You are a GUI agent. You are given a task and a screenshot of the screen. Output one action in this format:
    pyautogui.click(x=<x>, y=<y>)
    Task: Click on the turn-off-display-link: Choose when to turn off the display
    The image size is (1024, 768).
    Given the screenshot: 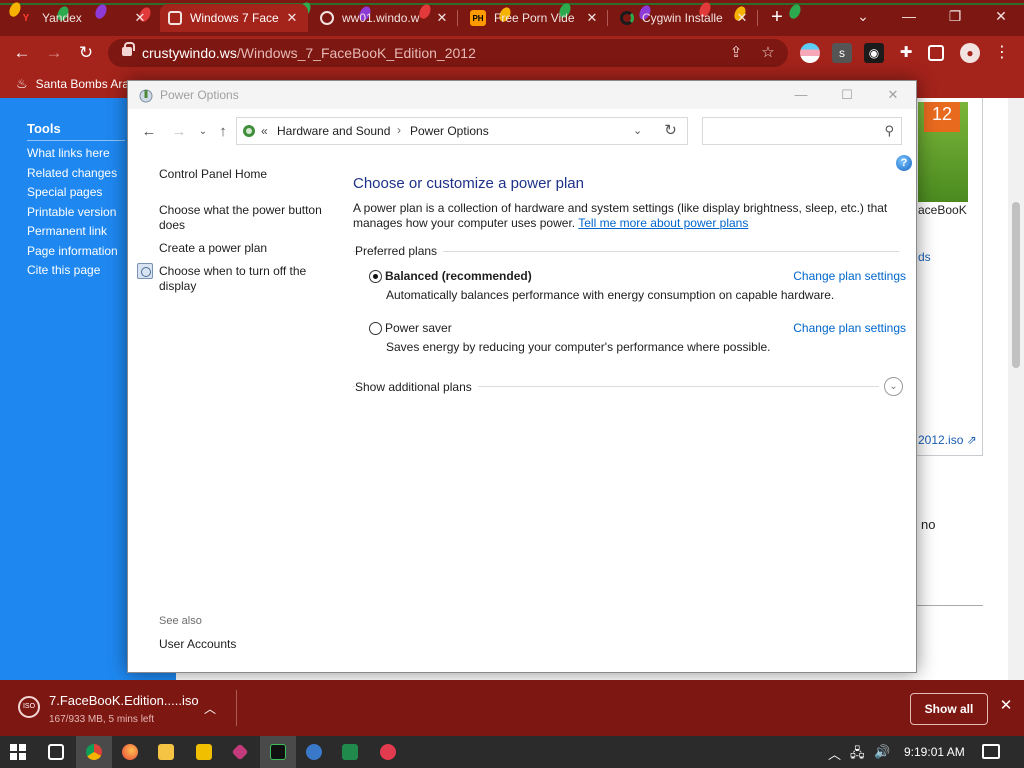 What is the action you would take?
    pyautogui.click(x=244, y=279)
    